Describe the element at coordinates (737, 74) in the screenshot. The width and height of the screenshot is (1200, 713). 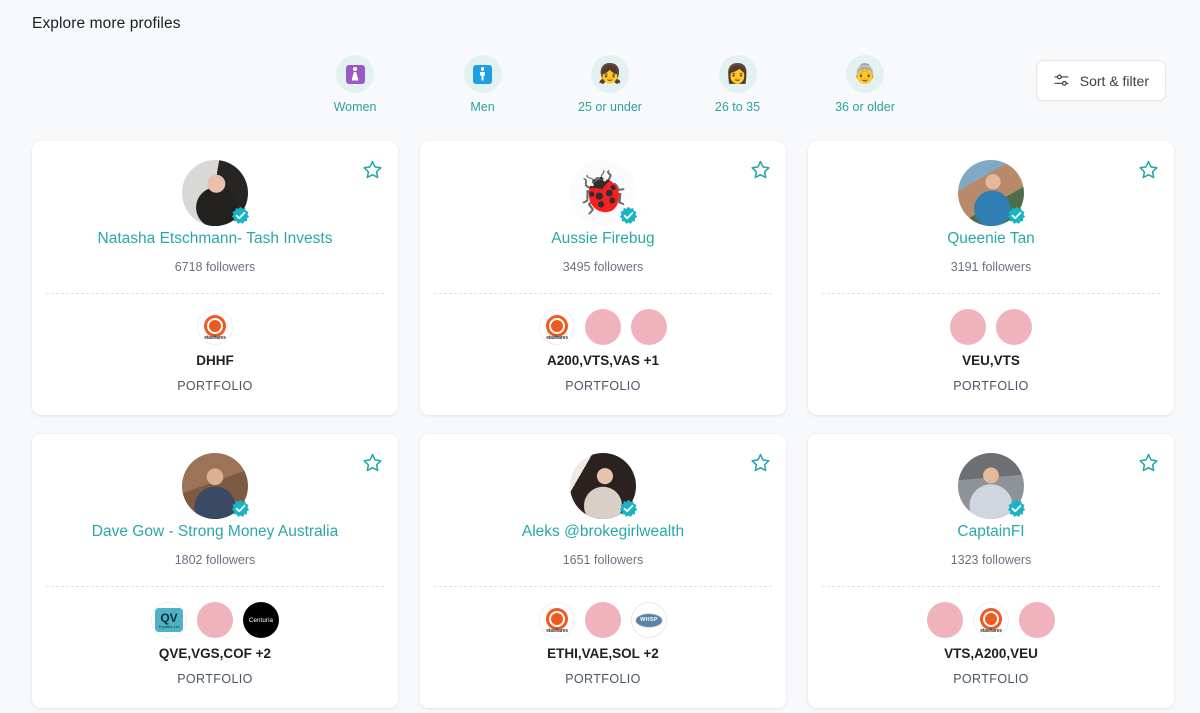
I see `woman-face-icon: 👩` at that location.